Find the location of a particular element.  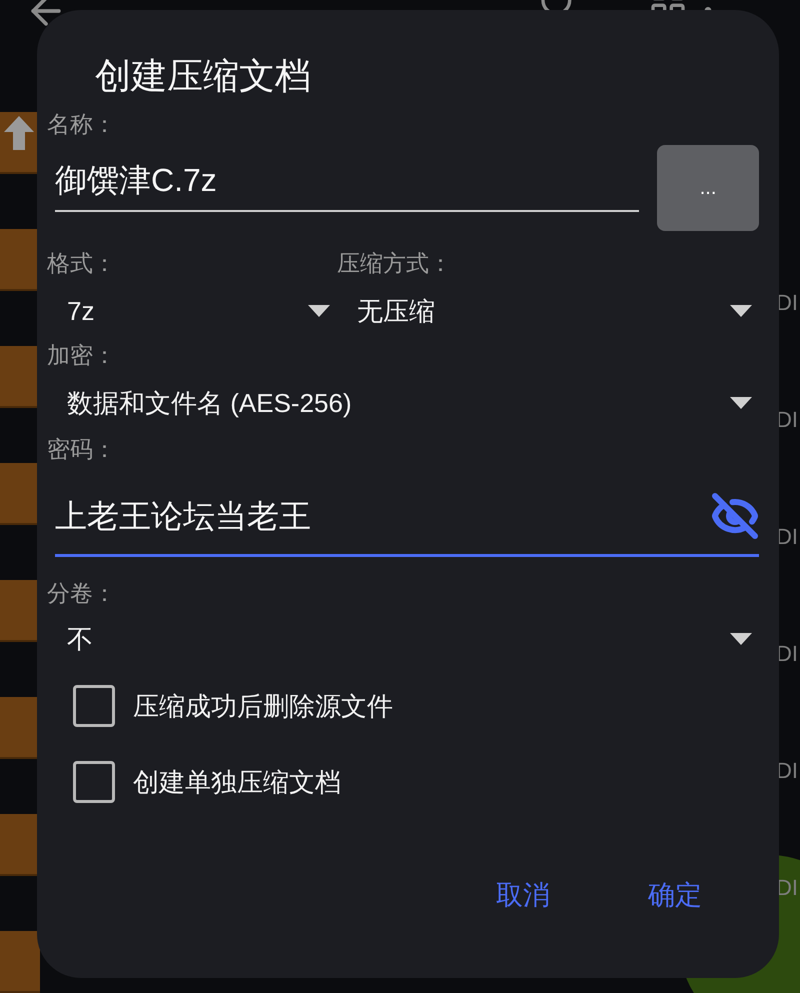

dropdown: 无压缩 is located at coordinates (548, 311).